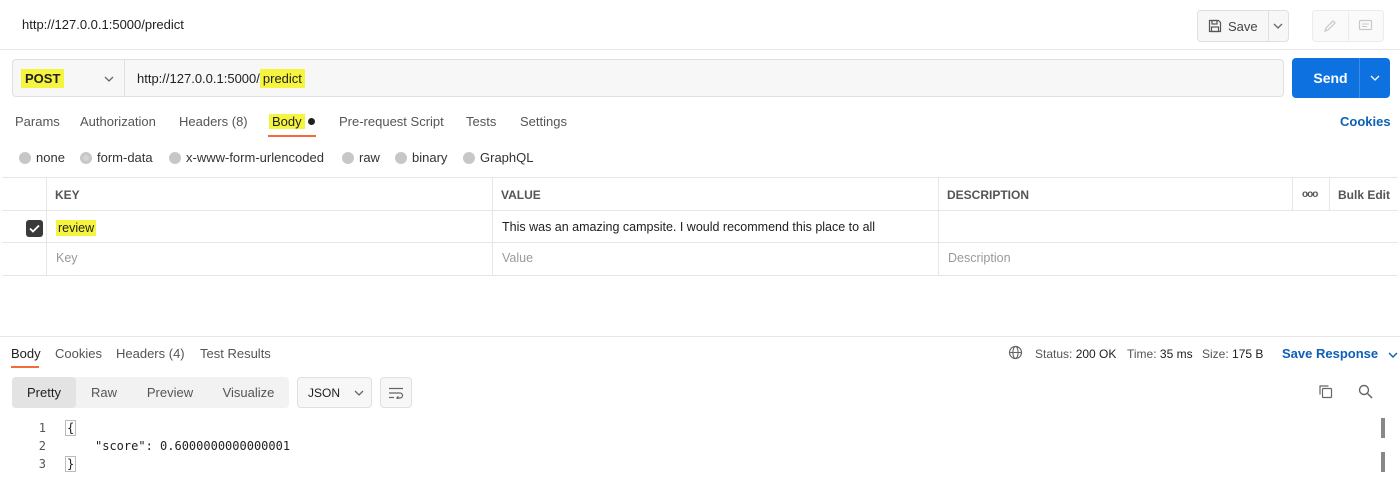  What do you see at coordinates (26, 353) in the screenshot?
I see `response-tab-body: Body` at bounding box center [26, 353].